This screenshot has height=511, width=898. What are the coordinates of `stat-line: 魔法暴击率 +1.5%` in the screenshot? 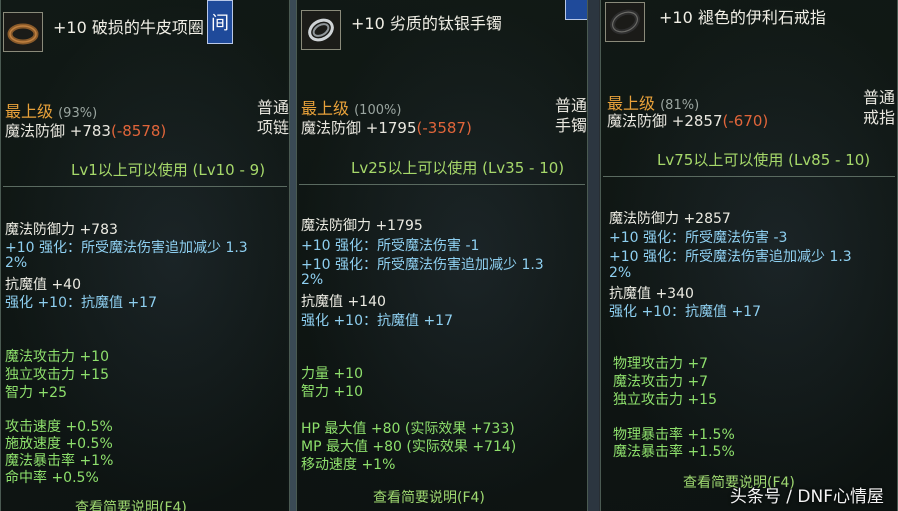 It's located at (674, 452).